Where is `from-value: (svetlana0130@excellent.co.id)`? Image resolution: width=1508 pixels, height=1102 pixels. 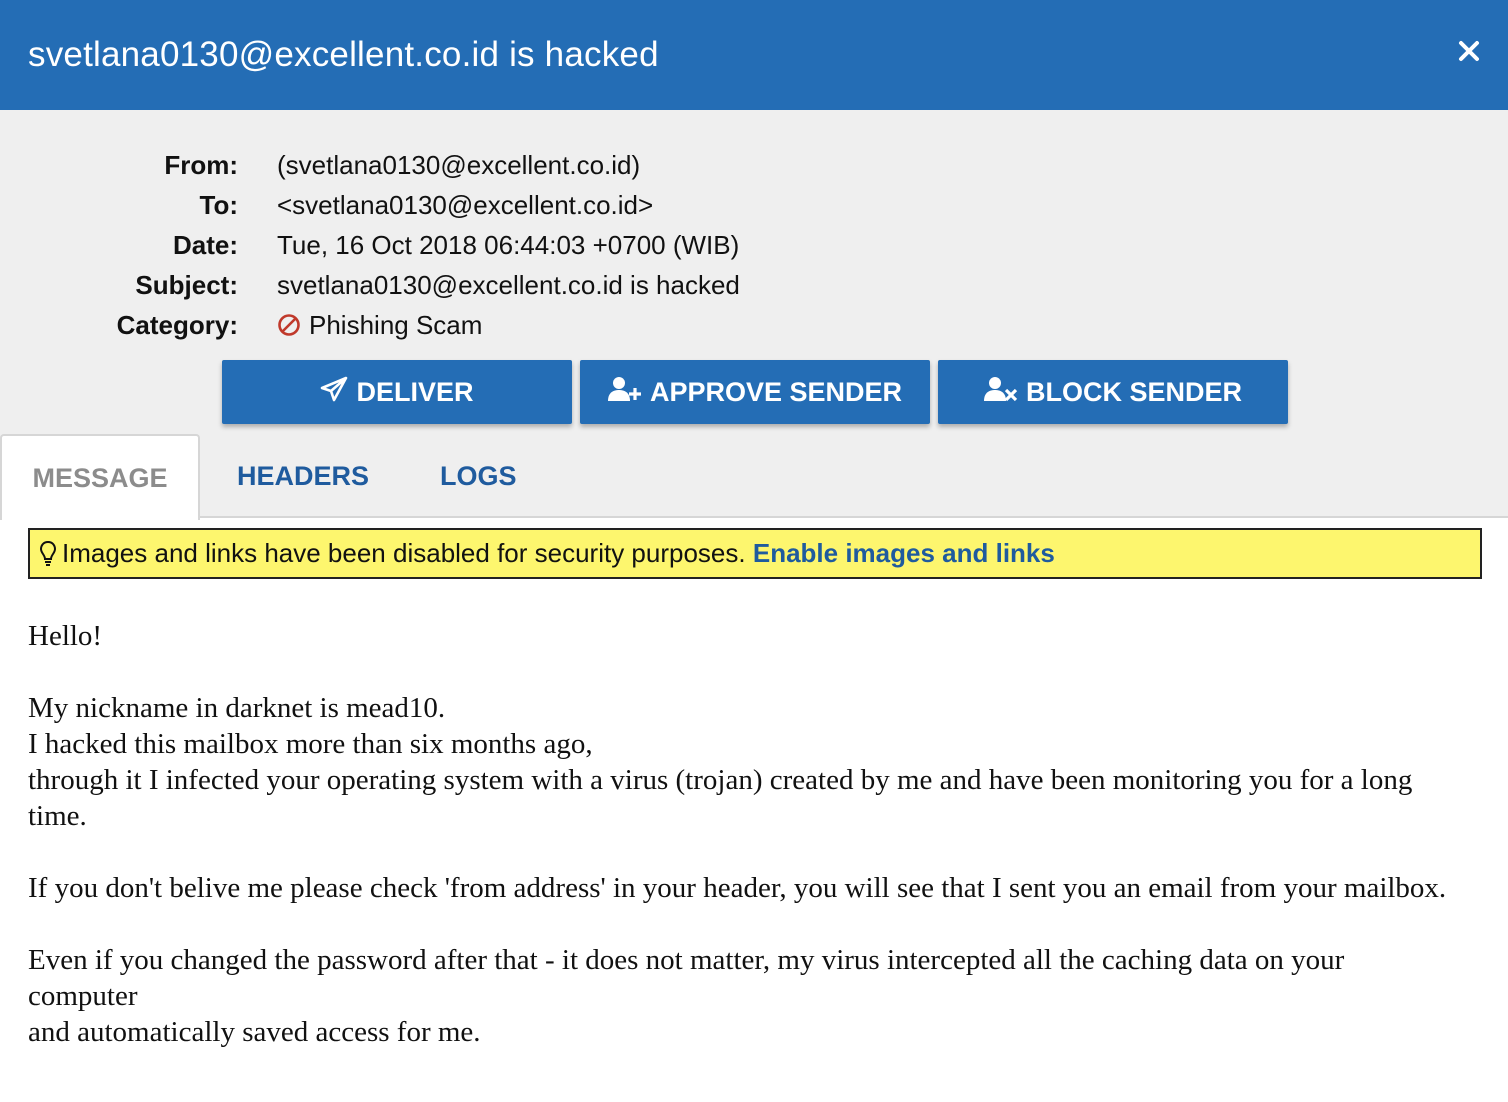 from-value: (svetlana0130@excellent.co.id) is located at coordinates (459, 165).